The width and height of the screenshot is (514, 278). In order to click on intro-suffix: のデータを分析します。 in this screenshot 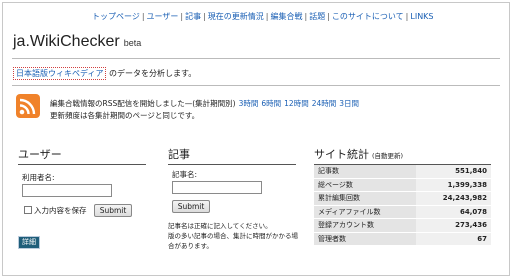, I will do `click(151, 73)`.